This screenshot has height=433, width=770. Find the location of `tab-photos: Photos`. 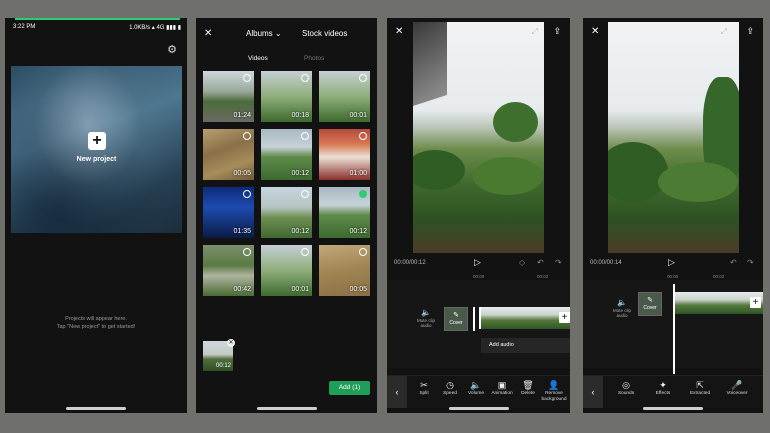

tab-photos: Photos is located at coordinates (314, 58).